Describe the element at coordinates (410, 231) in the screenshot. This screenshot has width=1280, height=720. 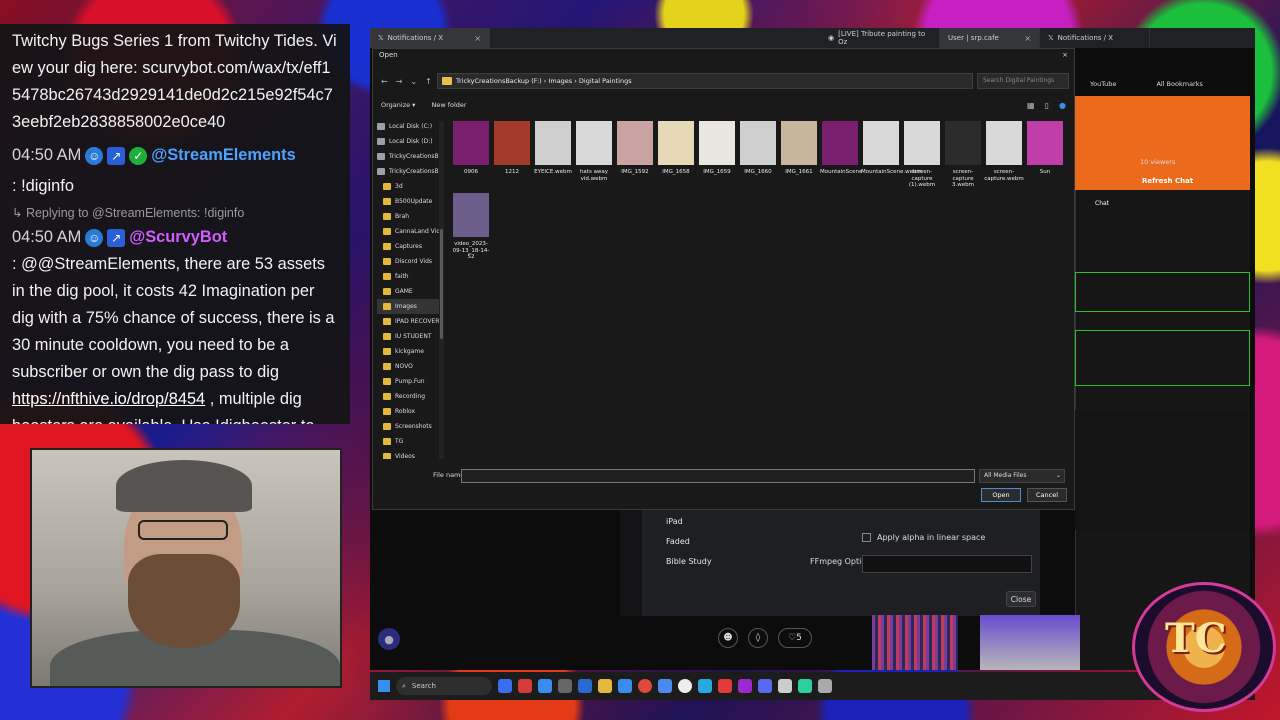
I see `tree-item: CannaLand Vide` at that location.